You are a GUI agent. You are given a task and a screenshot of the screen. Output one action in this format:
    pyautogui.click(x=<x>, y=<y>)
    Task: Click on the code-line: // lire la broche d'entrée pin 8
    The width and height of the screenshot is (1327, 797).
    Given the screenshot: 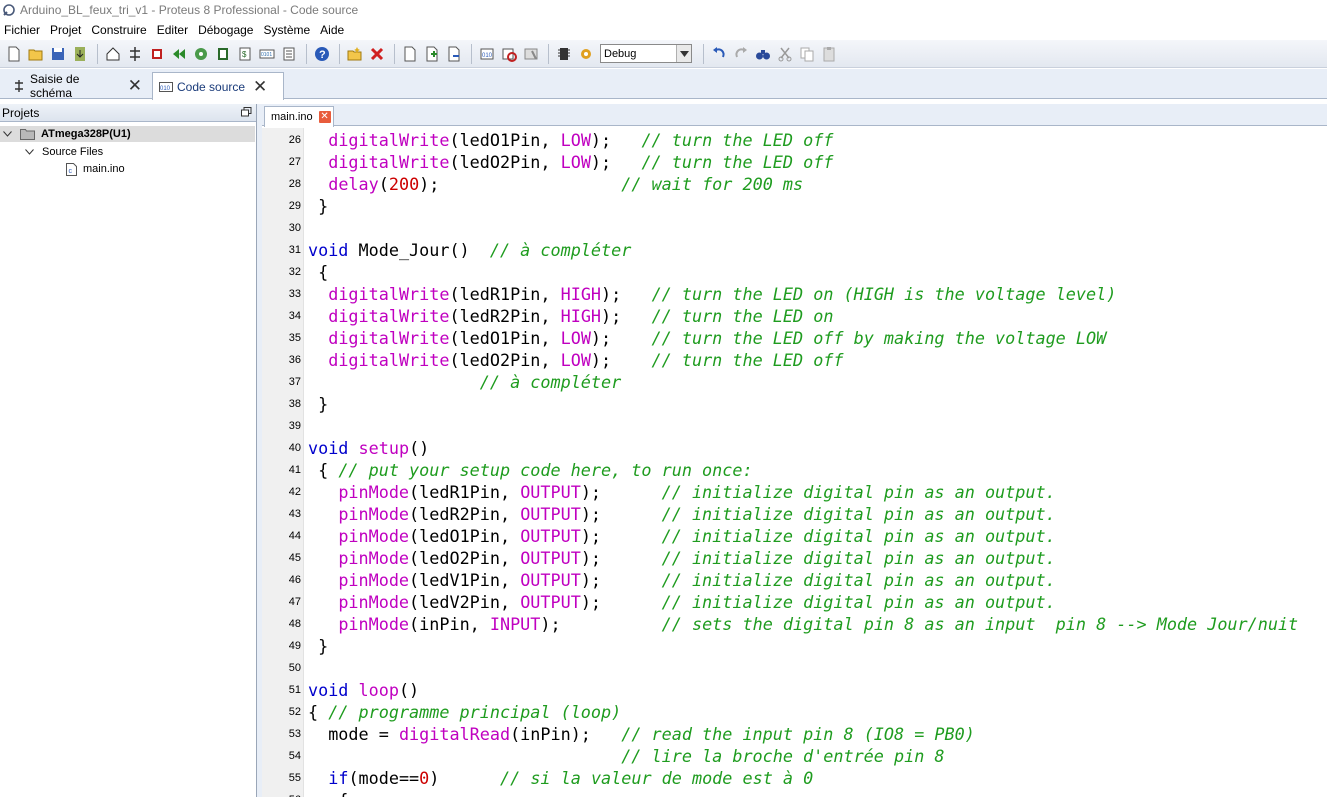 What is the action you would take?
    pyautogui.click(x=626, y=756)
    